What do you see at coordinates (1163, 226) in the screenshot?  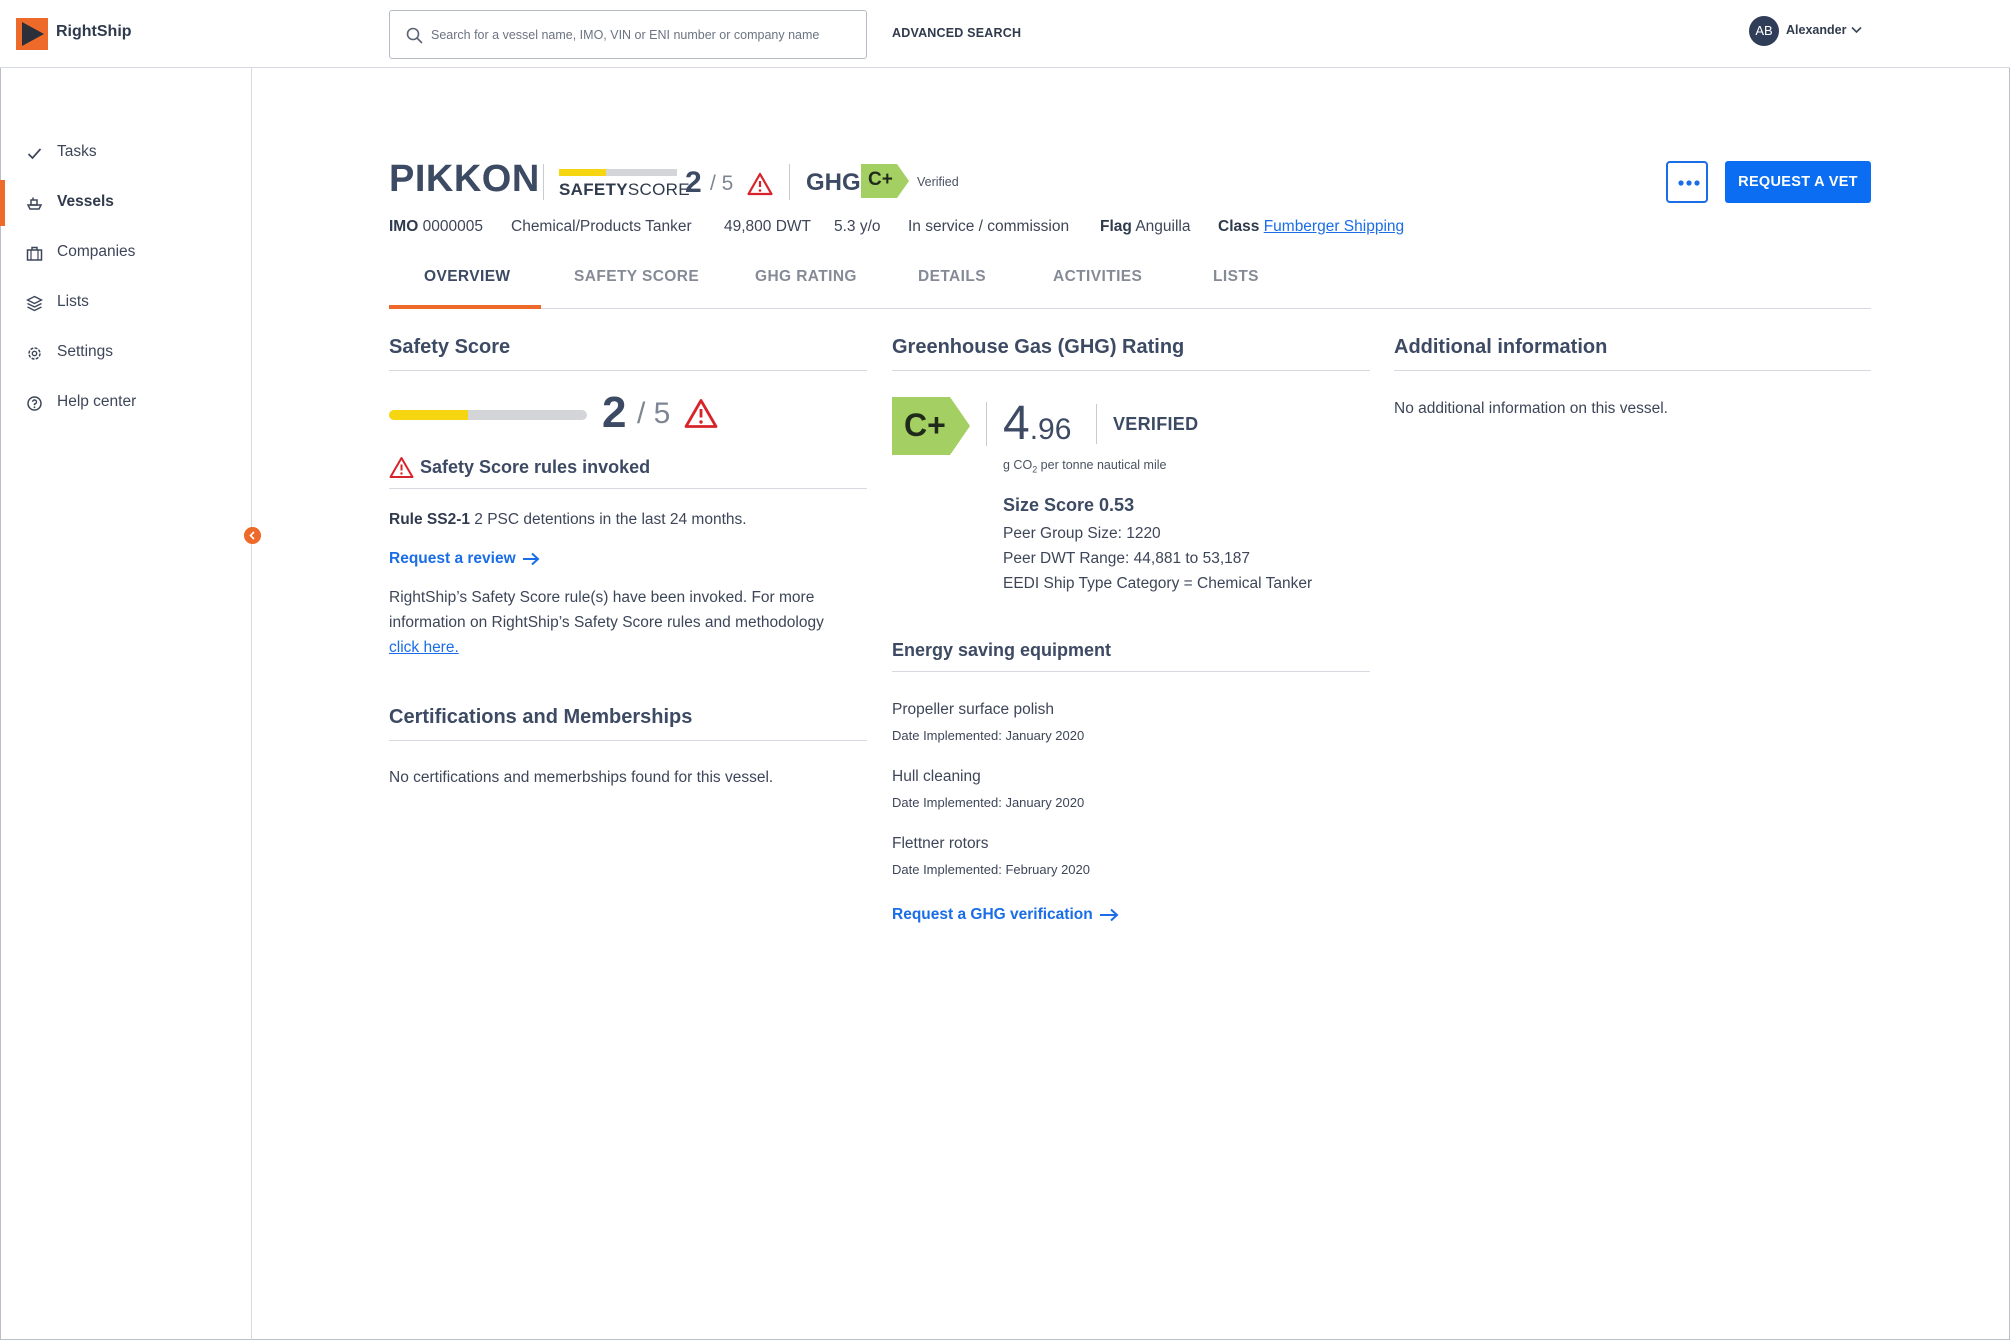 I see `flag-value: Anguilla` at bounding box center [1163, 226].